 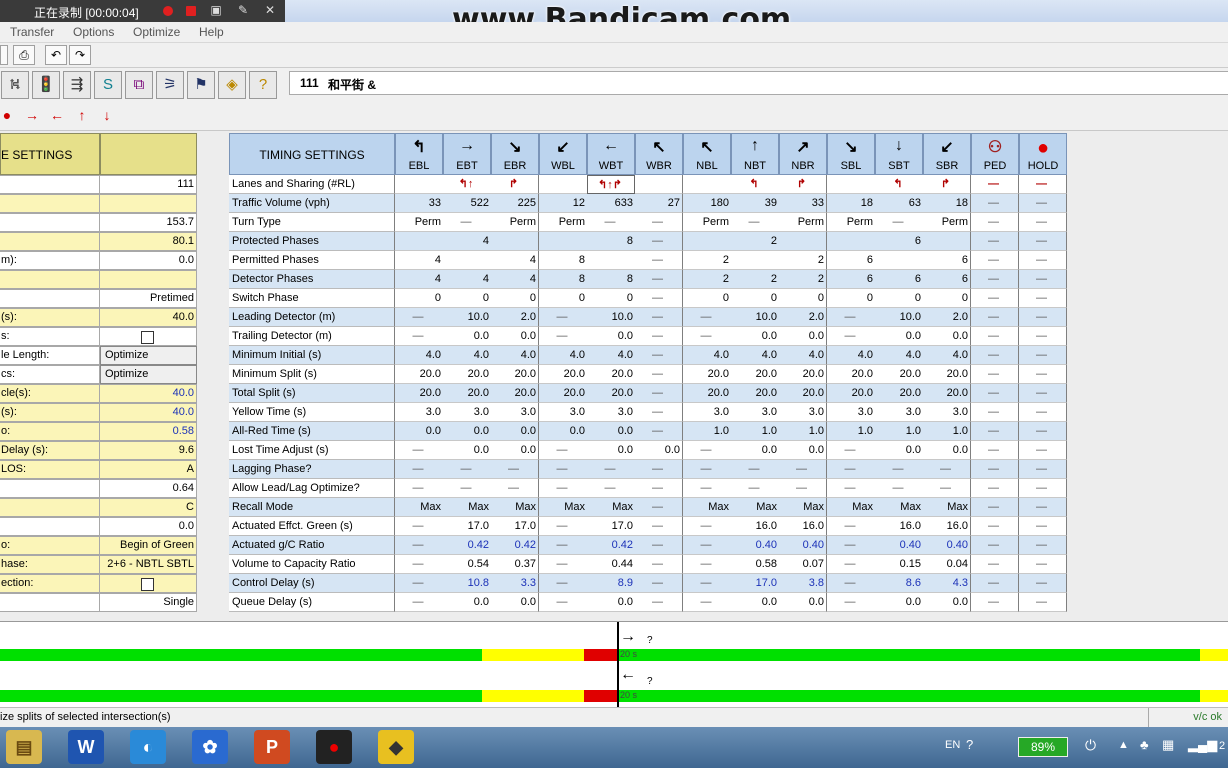 What do you see at coordinates (563, 545) in the screenshot?
I see `timing-cell-wbl: —` at bounding box center [563, 545].